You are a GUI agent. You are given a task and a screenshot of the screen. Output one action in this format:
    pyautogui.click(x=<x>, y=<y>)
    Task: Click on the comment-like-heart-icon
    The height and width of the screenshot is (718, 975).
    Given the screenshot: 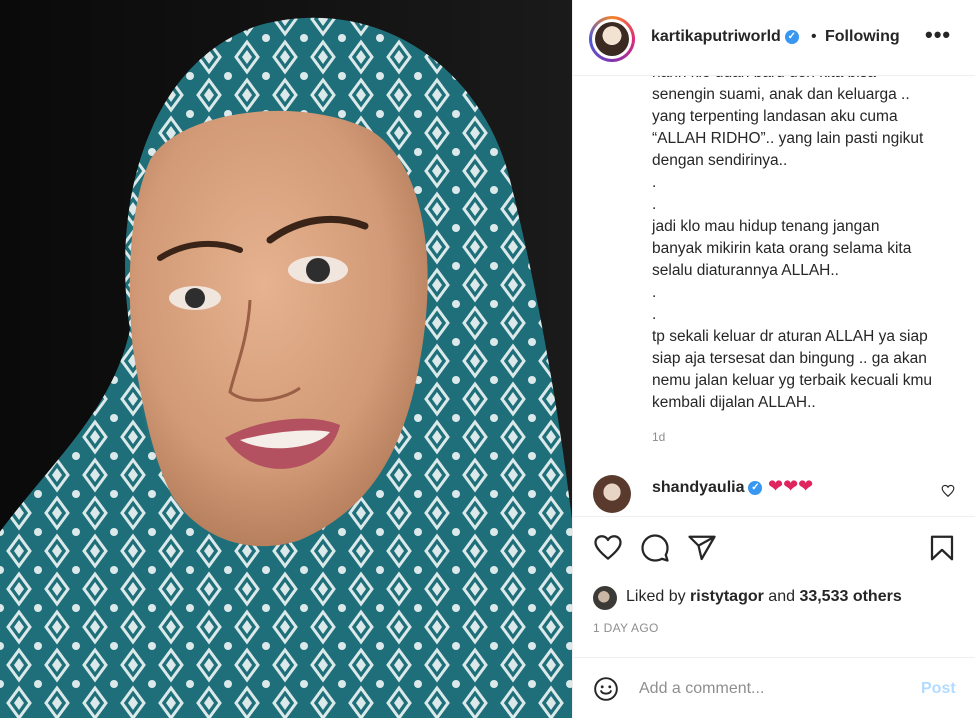 What is the action you would take?
    pyautogui.click(x=948, y=491)
    